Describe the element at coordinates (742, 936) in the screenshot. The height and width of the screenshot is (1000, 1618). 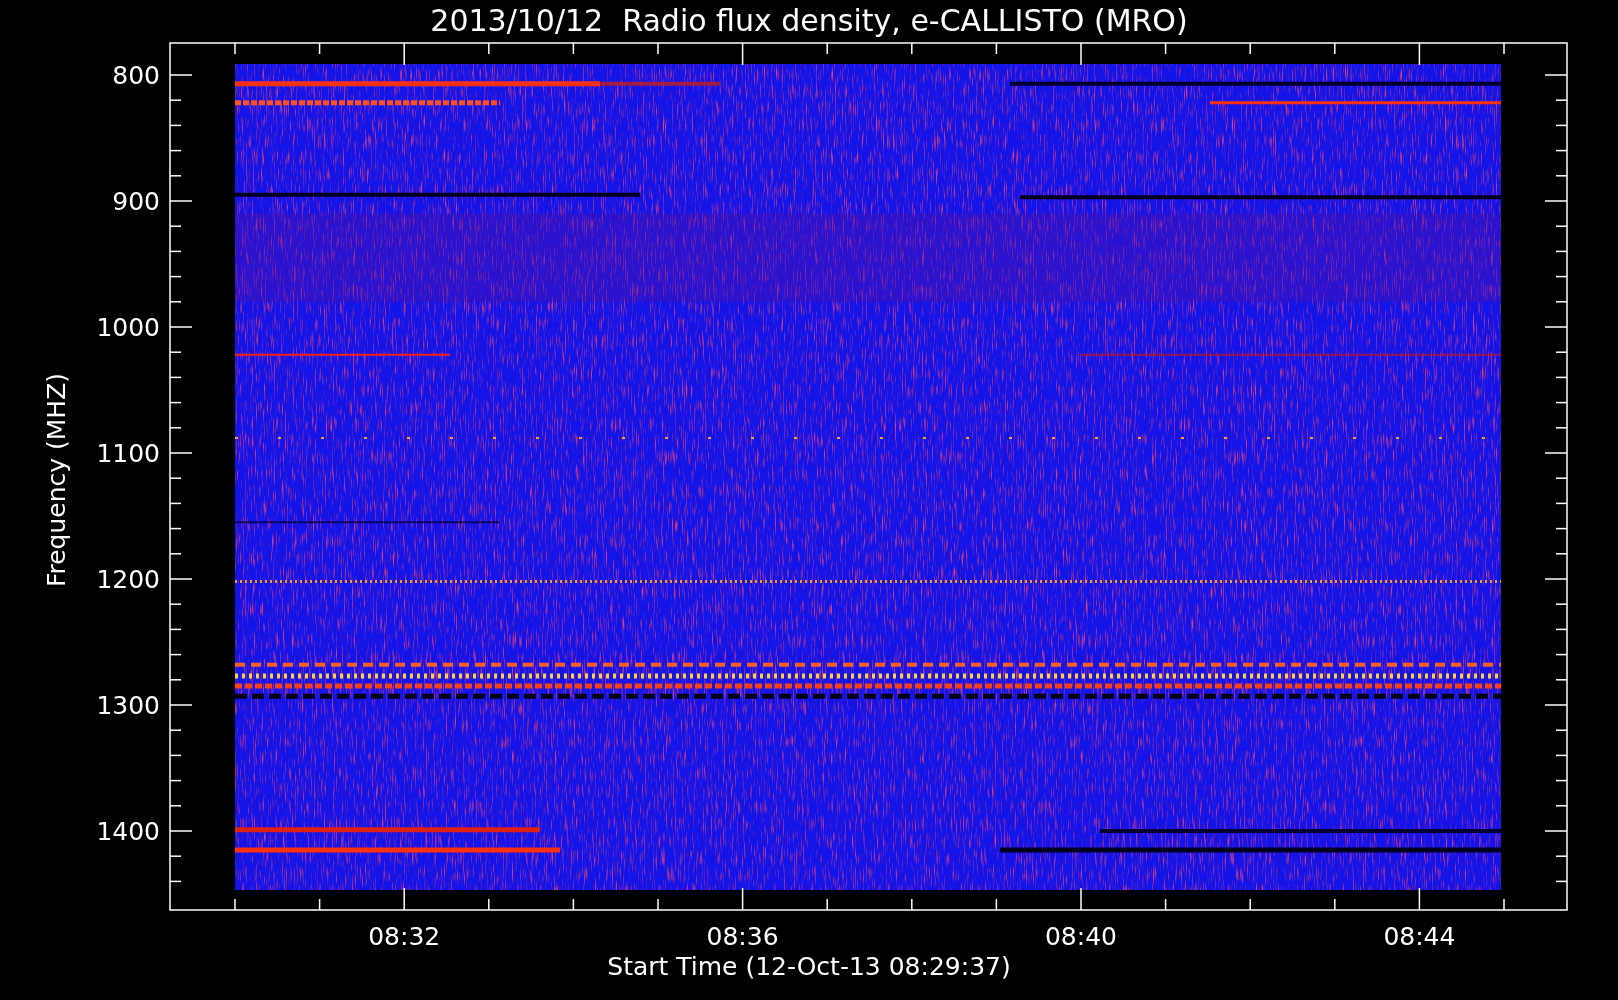
I see `tick-label: 08:36` at that location.